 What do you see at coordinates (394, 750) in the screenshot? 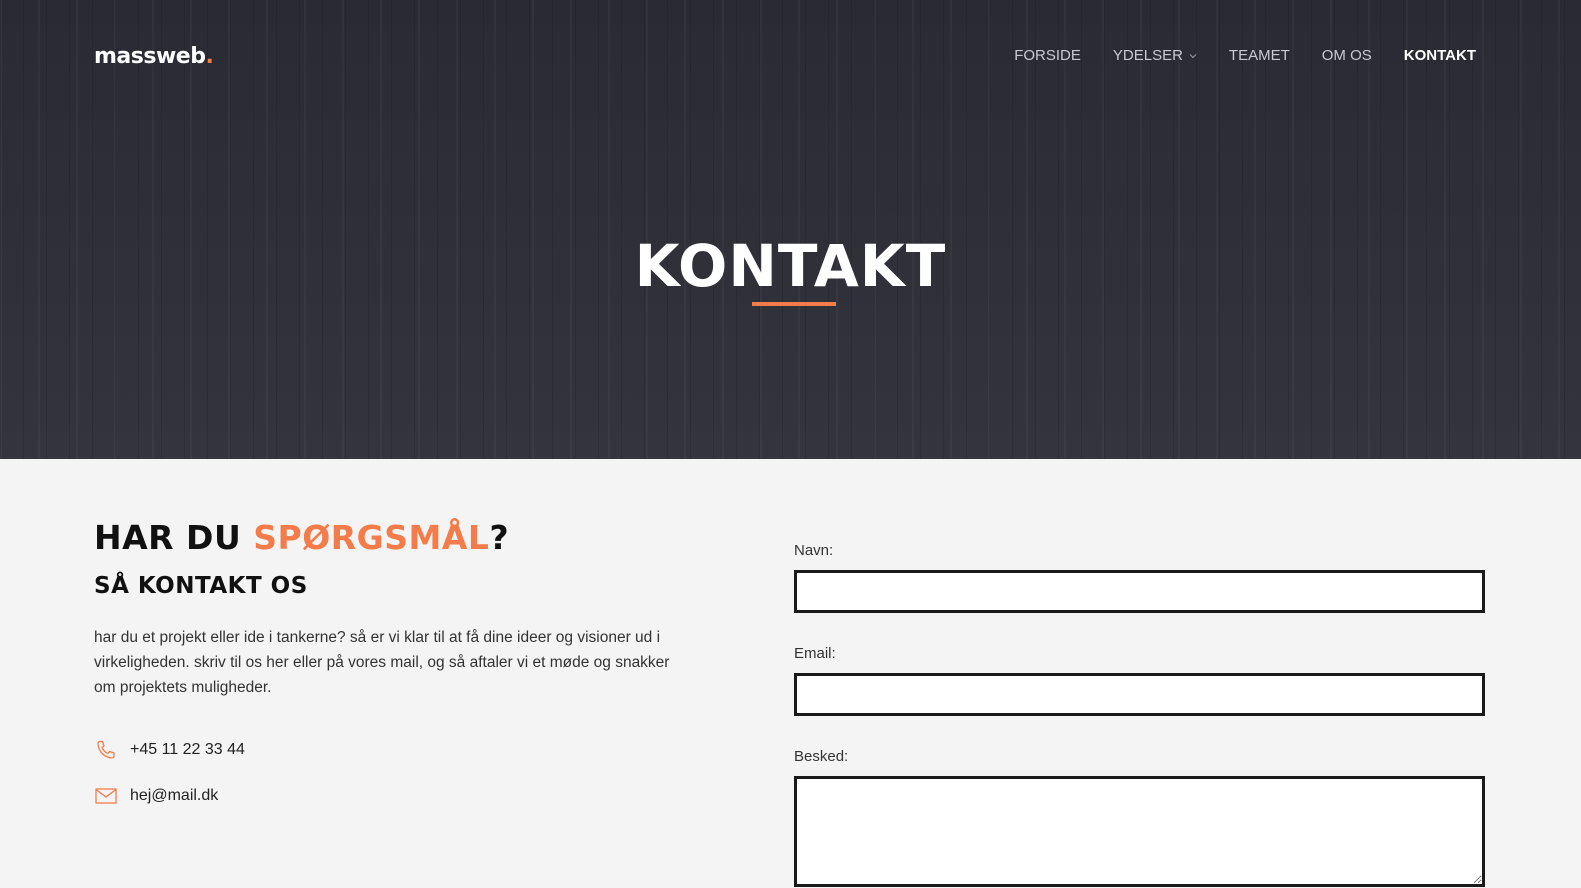
I see `phone-row: +45 11 22 33 44` at bounding box center [394, 750].